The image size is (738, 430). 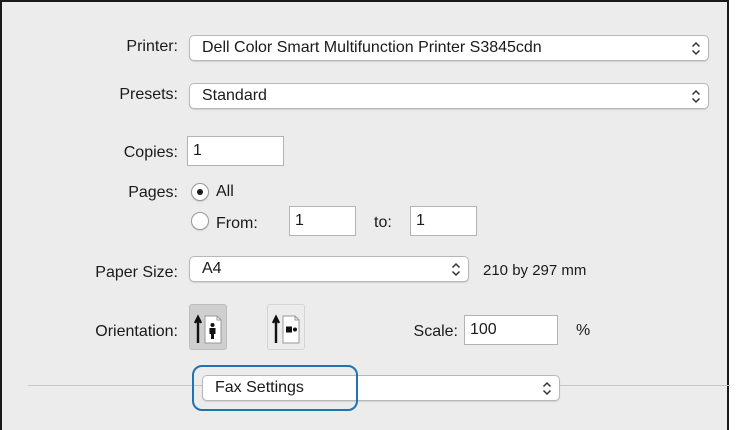 I want to click on copies-input: 1, so click(x=235, y=151).